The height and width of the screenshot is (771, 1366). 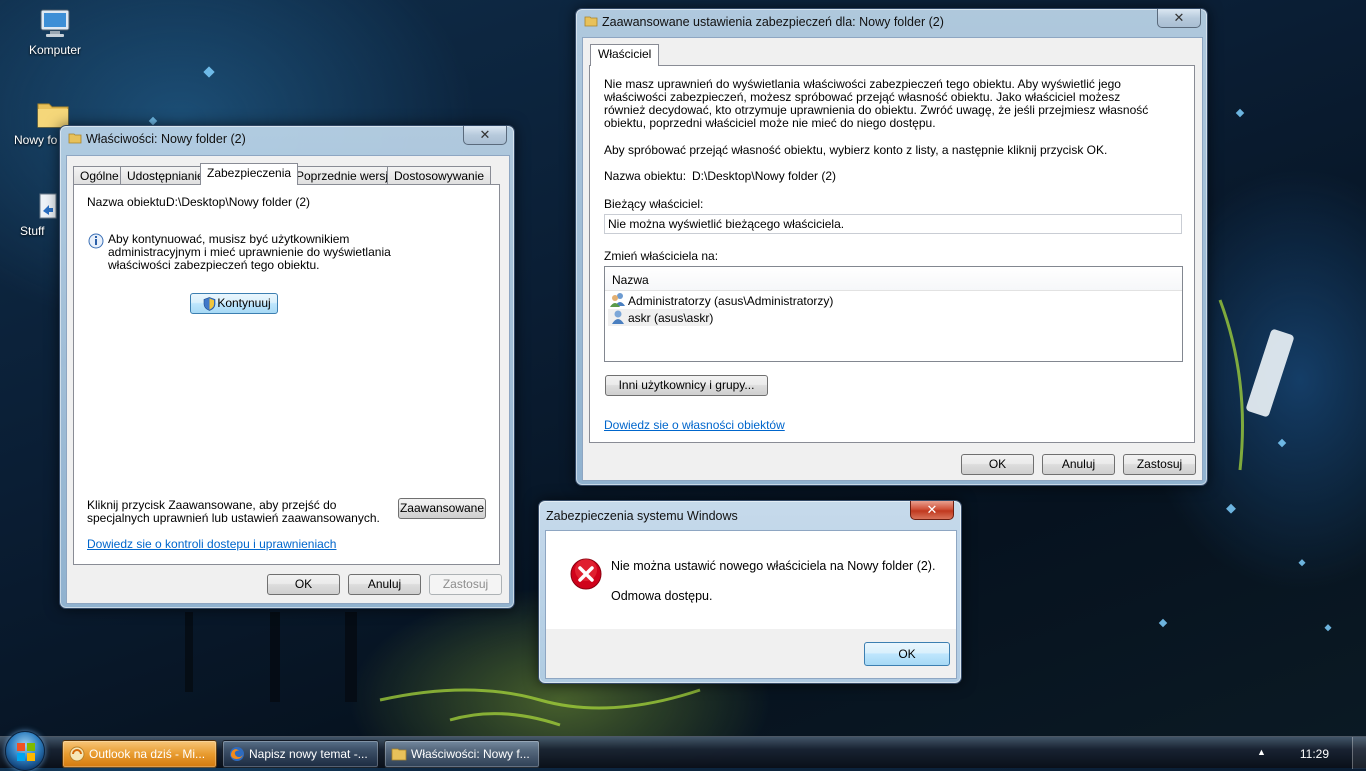 What do you see at coordinates (77, 754) in the screenshot?
I see `outlook-icon` at bounding box center [77, 754].